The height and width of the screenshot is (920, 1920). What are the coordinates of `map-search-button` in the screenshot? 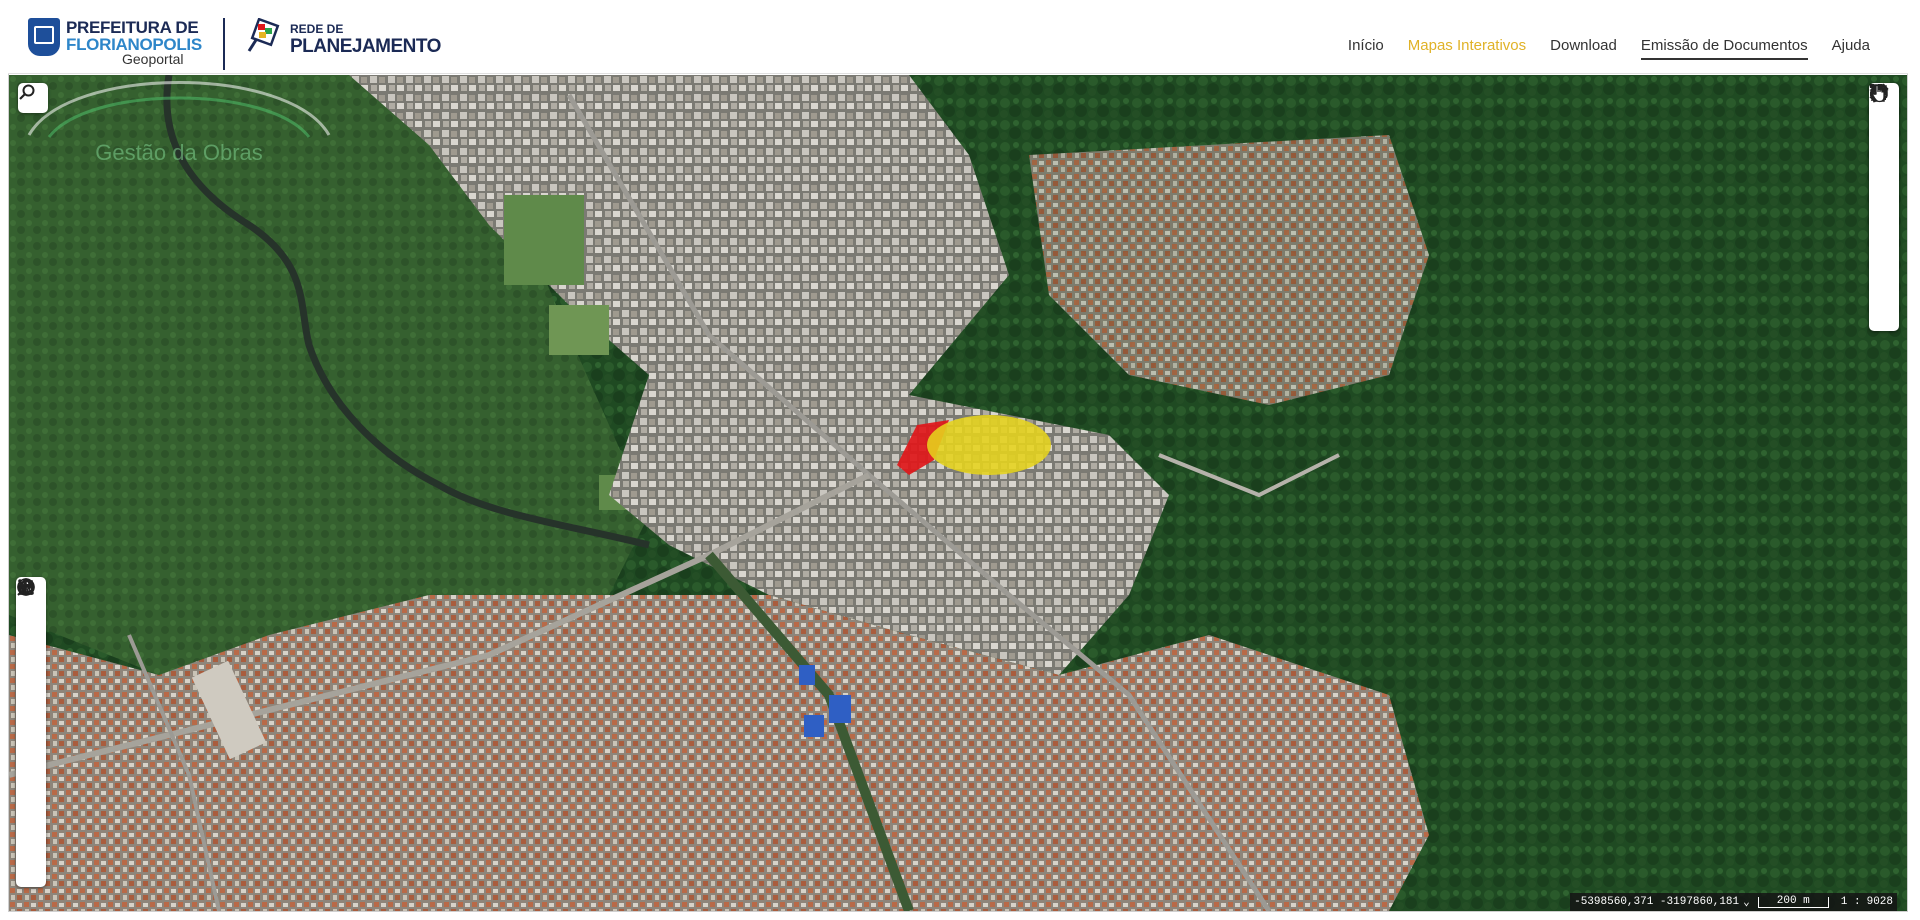 It's located at (33, 98).